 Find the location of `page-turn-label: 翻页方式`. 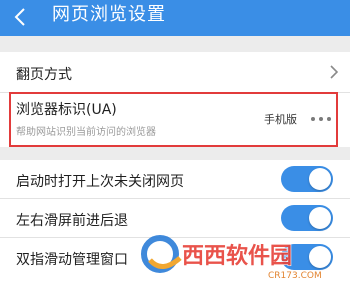

page-turn-label: 翻页方式 is located at coordinates (44, 75).